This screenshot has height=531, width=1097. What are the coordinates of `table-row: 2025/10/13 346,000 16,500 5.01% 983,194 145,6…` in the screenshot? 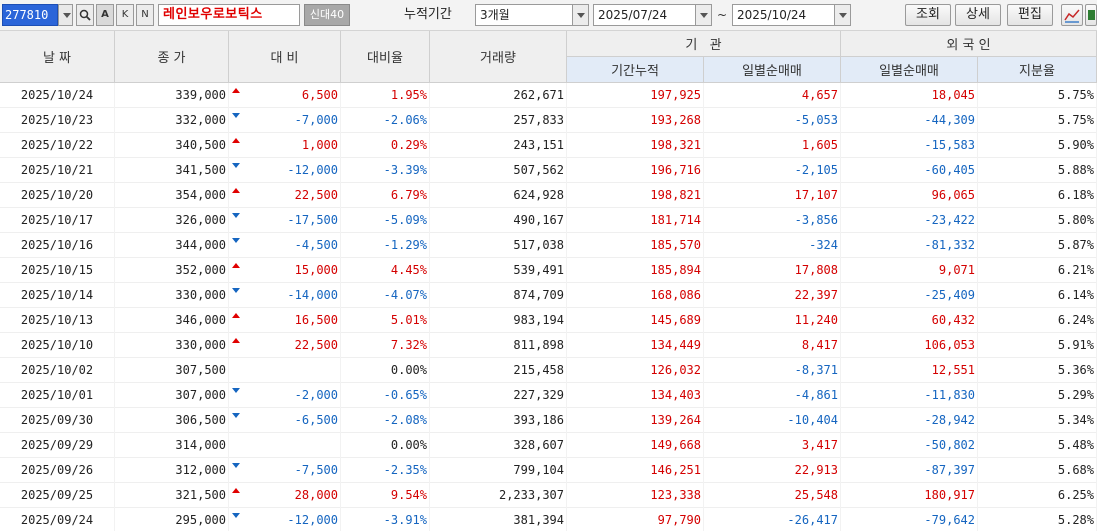 It's located at (548, 320).